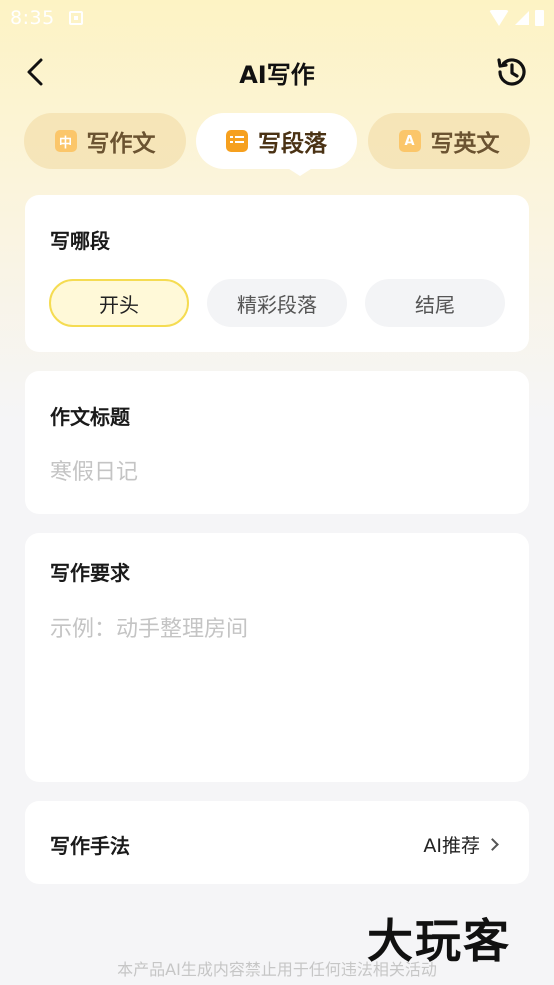  What do you see at coordinates (237, 141) in the screenshot?
I see `list-icon` at bounding box center [237, 141].